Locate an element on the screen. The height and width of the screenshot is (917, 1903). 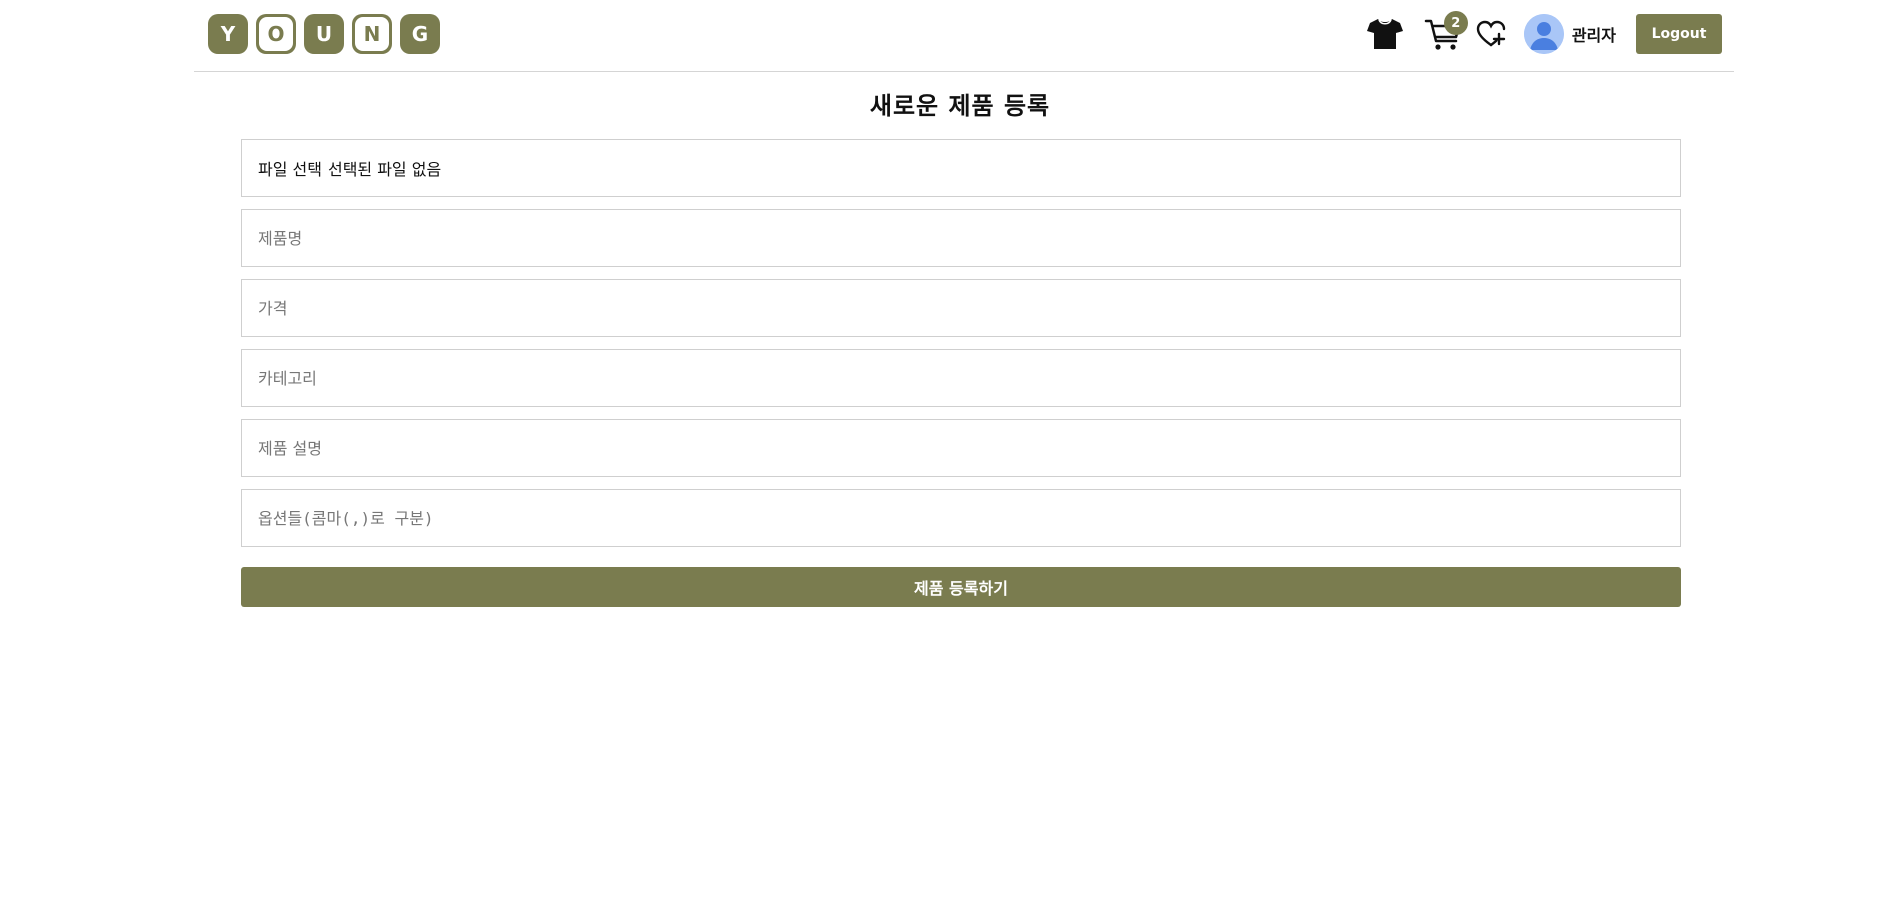
price-field-wrap is located at coordinates (961, 308).